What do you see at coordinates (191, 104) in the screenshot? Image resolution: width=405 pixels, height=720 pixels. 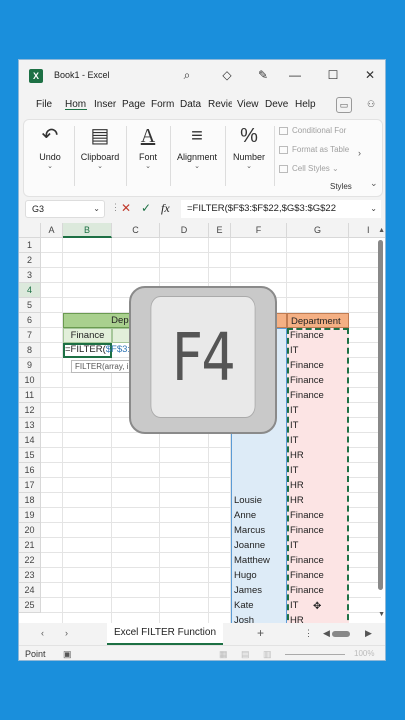 I see `tab-data: Data` at bounding box center [191, 104].